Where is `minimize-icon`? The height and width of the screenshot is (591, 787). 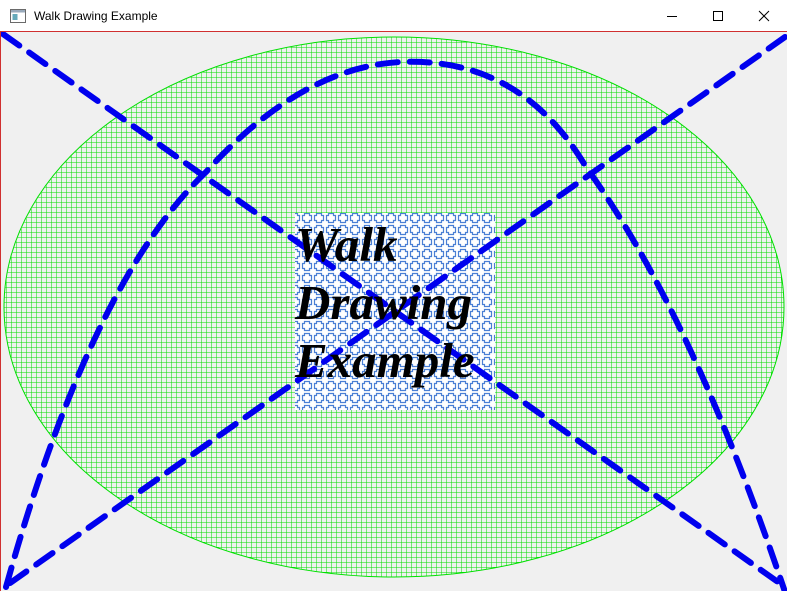
minimize-icon is located at coordinates (672, 16).